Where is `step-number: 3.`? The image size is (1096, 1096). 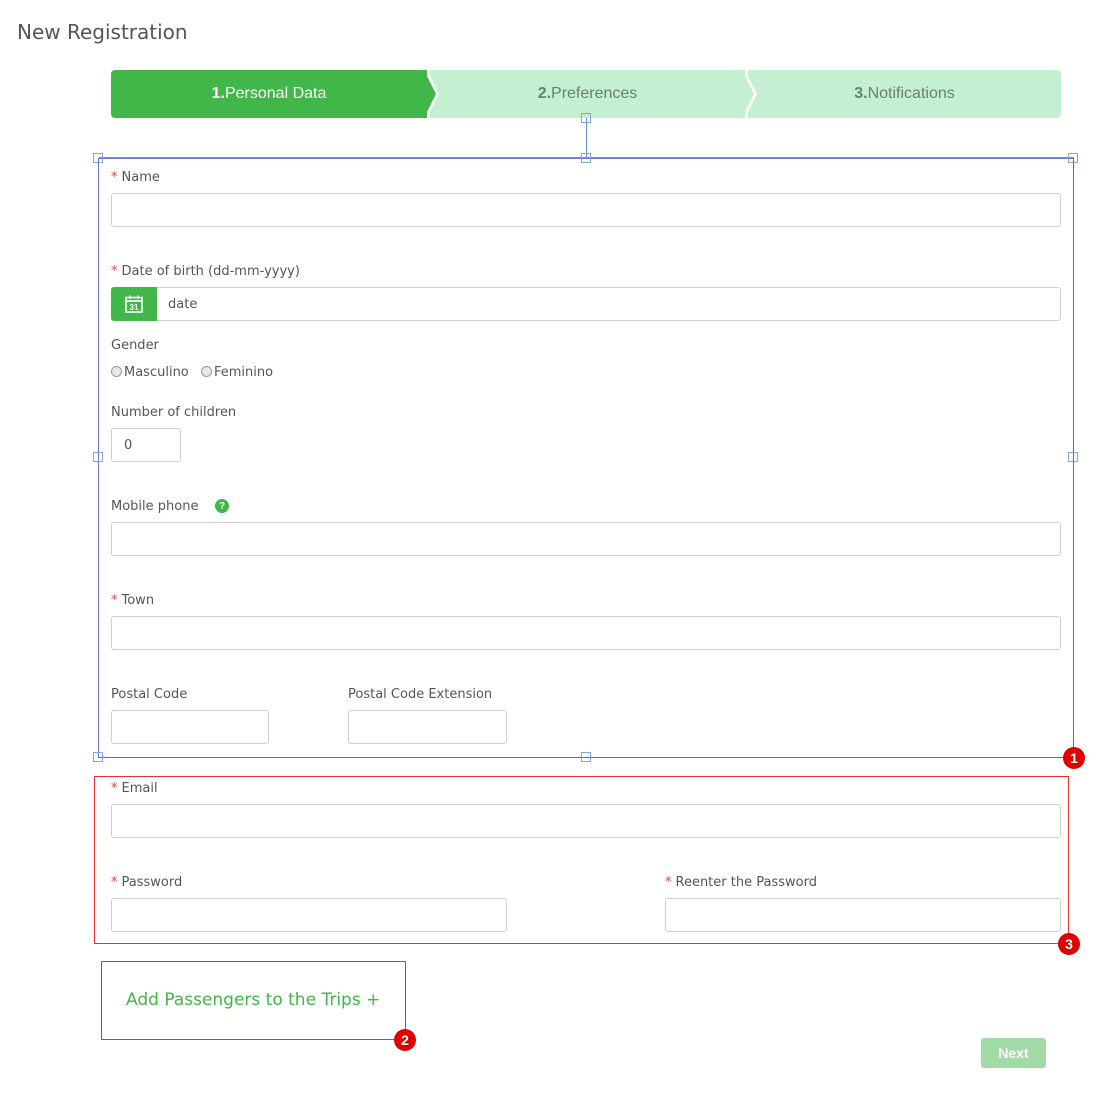 step-number: 3. is located at coordinates (861, 93).